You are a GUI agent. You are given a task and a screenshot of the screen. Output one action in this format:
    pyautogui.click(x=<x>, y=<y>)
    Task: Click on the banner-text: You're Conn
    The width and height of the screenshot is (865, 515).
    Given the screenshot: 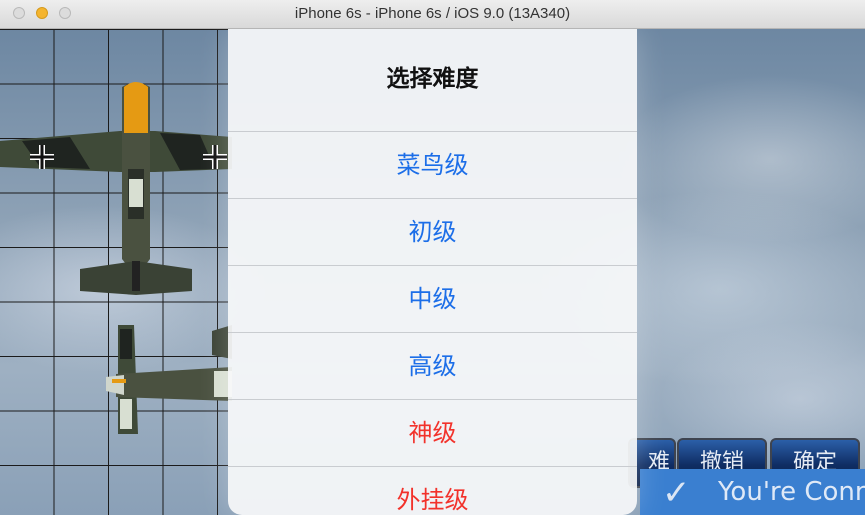 What is the action you would take?
    pyautogui.click(x=791, y=492)
    